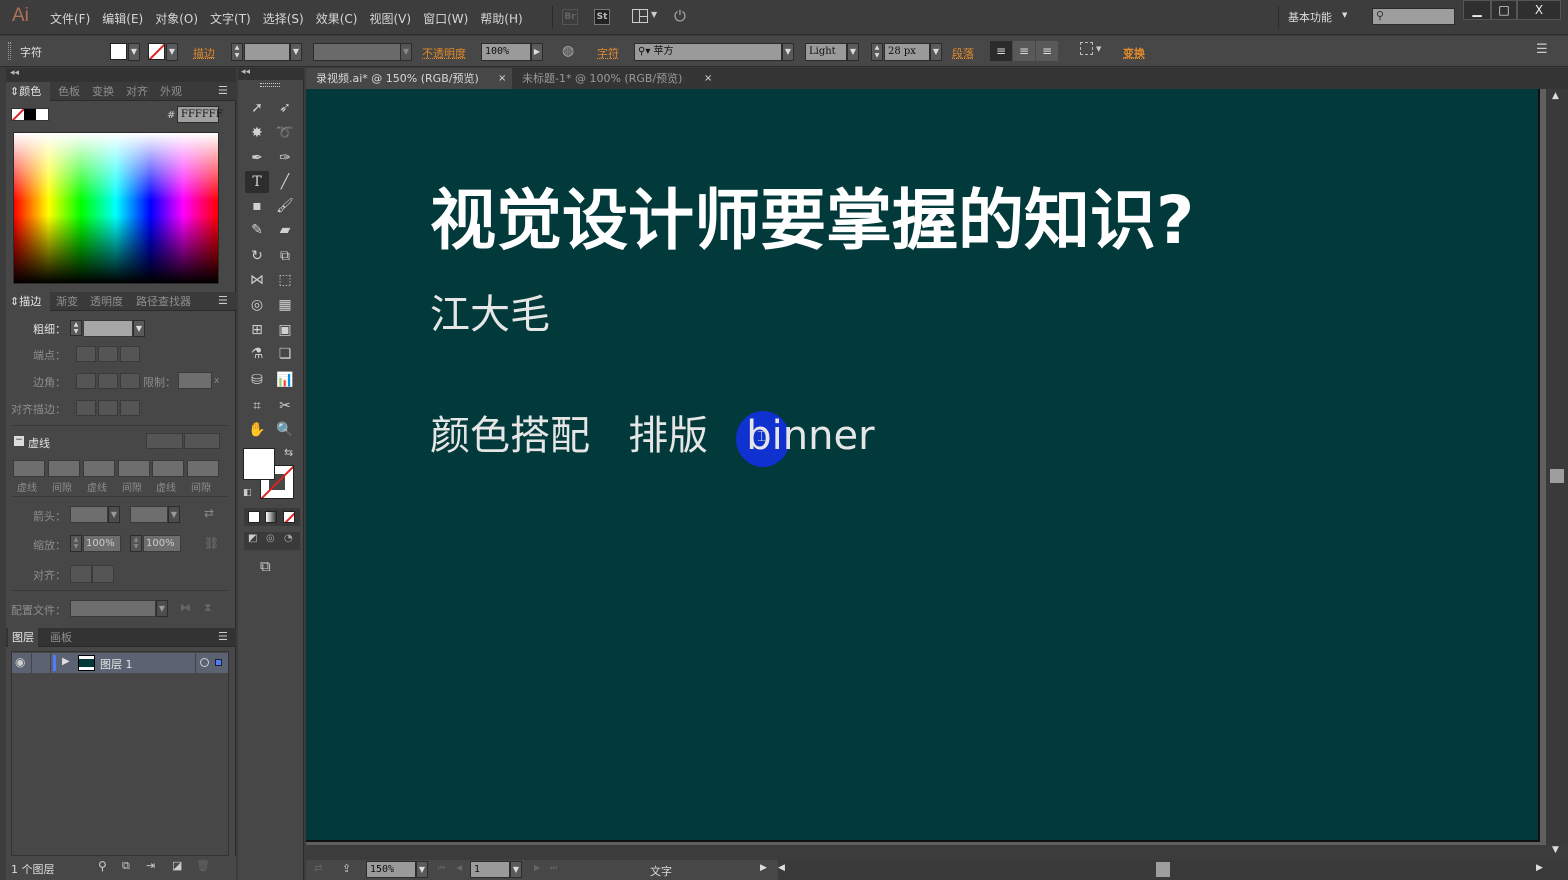 This screenshot has width=1568, height=880. What do you see at coordinates (108, 381) in the screenshot?
I see `round-join-button` at bounding box center [108, 381].